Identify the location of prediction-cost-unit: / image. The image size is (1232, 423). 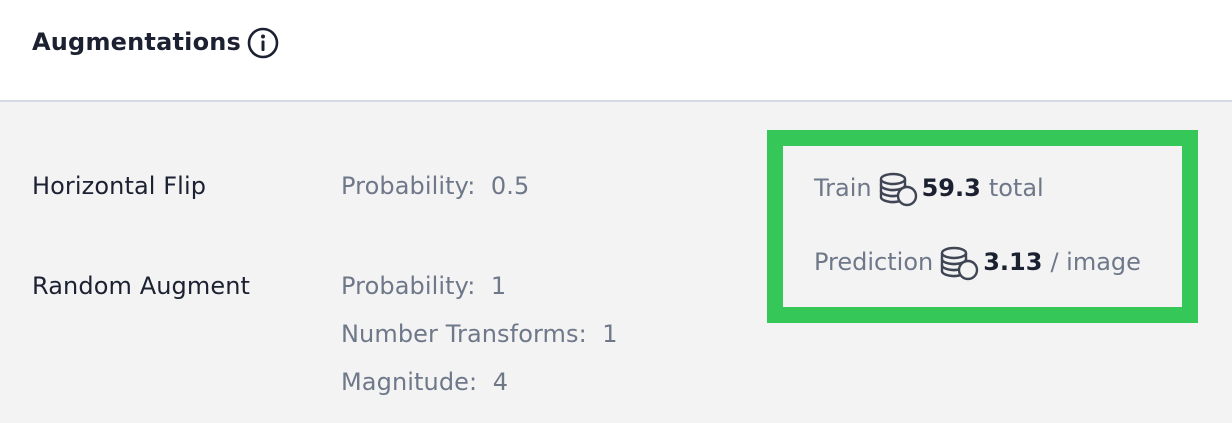
(1095, 262).